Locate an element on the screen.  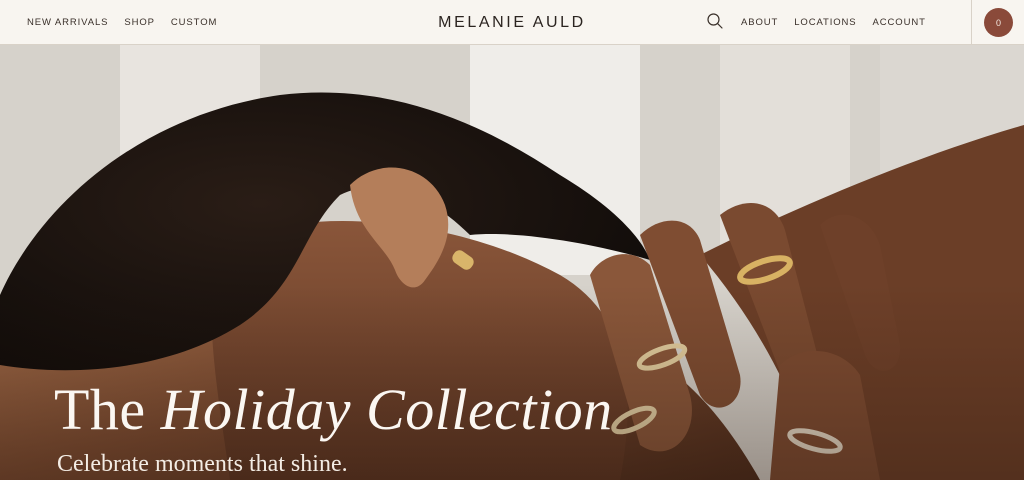
cart-count: 0 is located at coordinates (998, 22).